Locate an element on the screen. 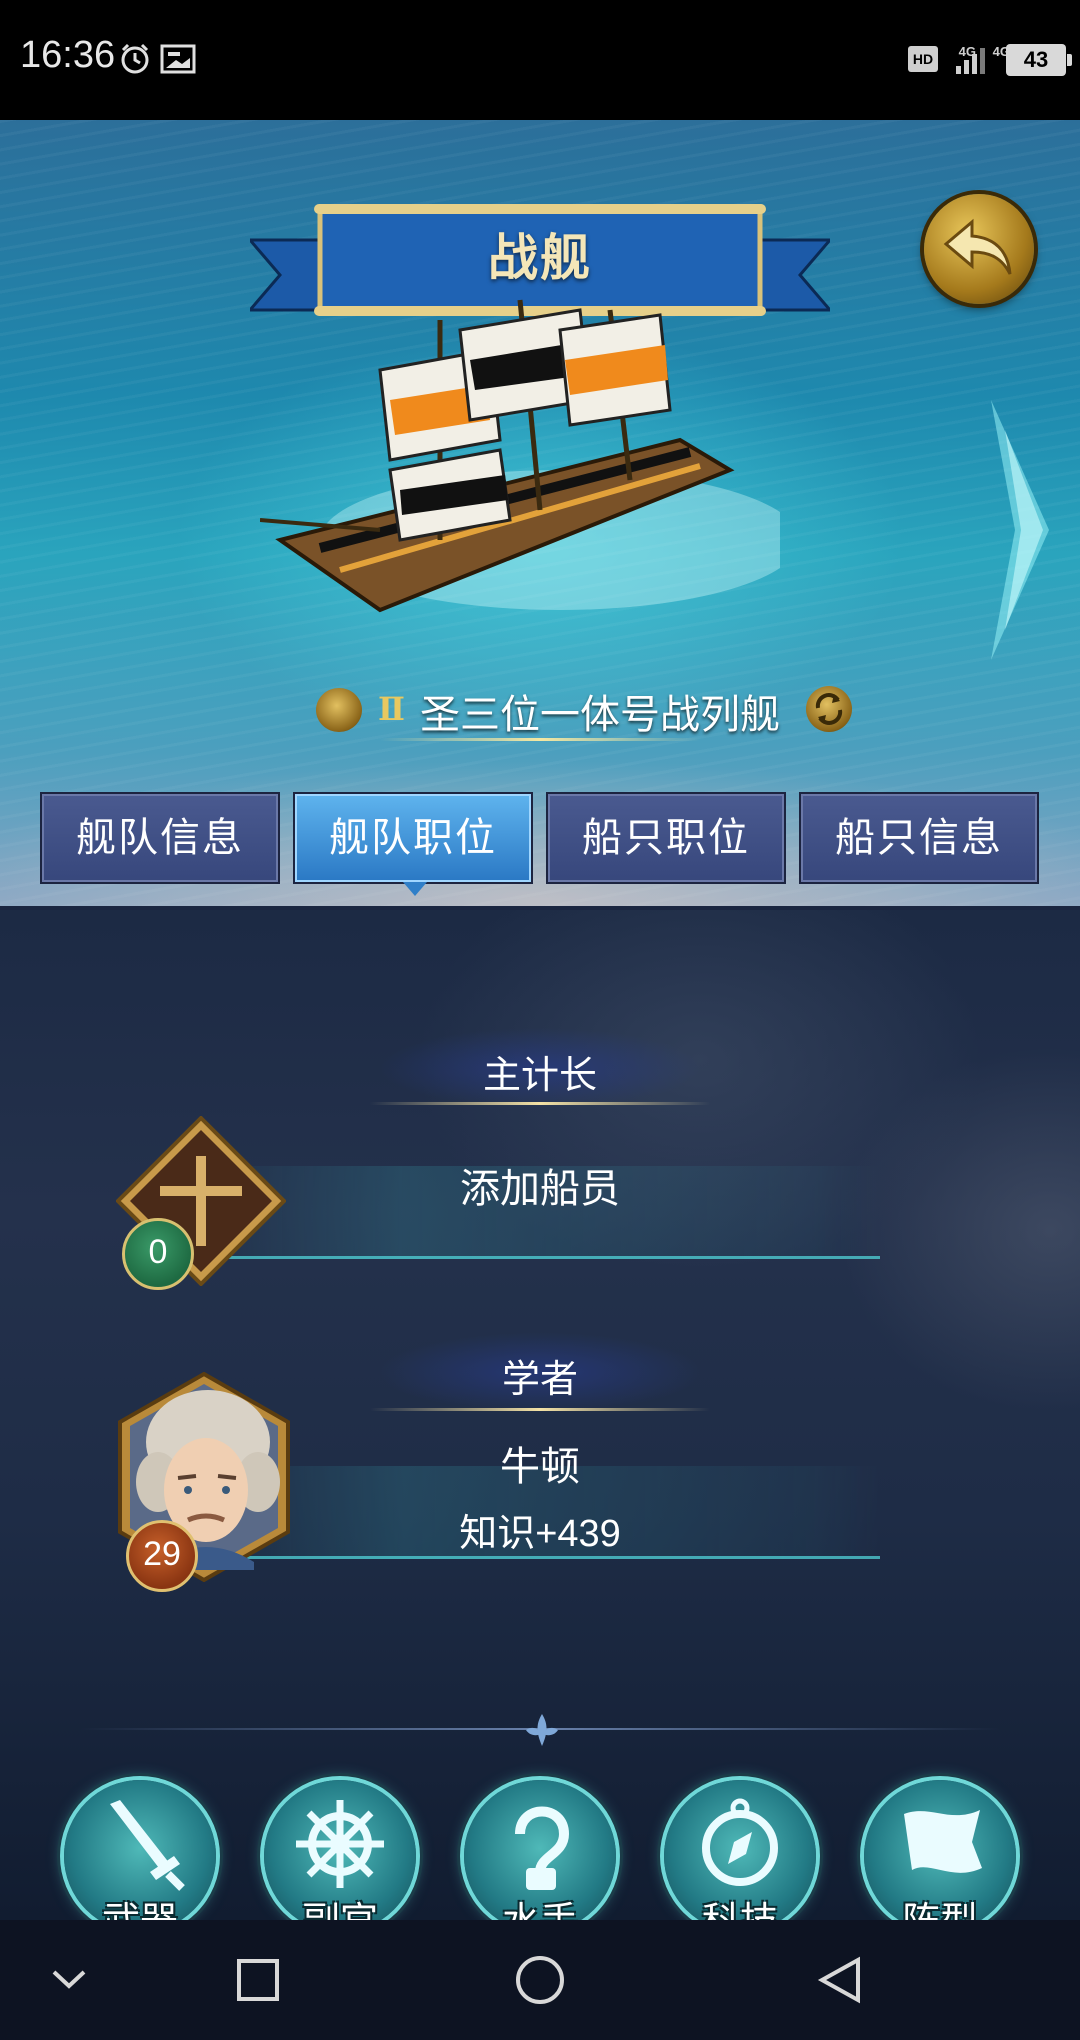 The image size is (1080, 2040). fleur-ornament-icon is located at coordinates (542, 1730).